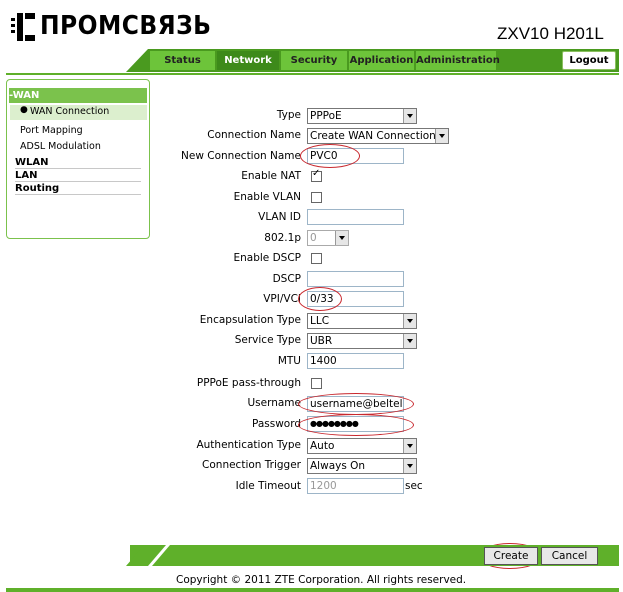 The height and width of the screenshot is (592, 623). Describe the element at coordinates (274, 403) in the screenshot. I see `username-label: Username` at that location.